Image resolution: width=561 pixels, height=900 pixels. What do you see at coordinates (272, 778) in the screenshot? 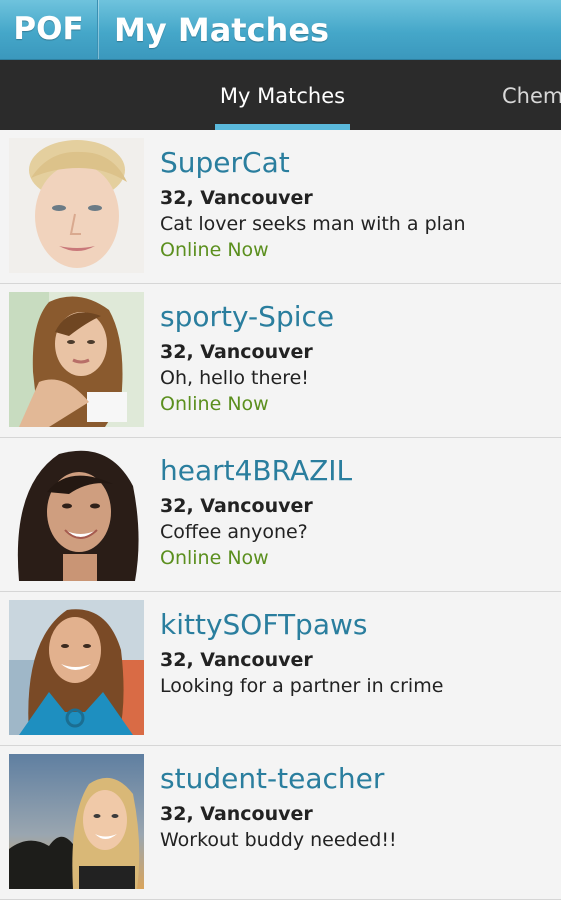
I see `match-name: student-teacher` at bounding box center [272, 778].